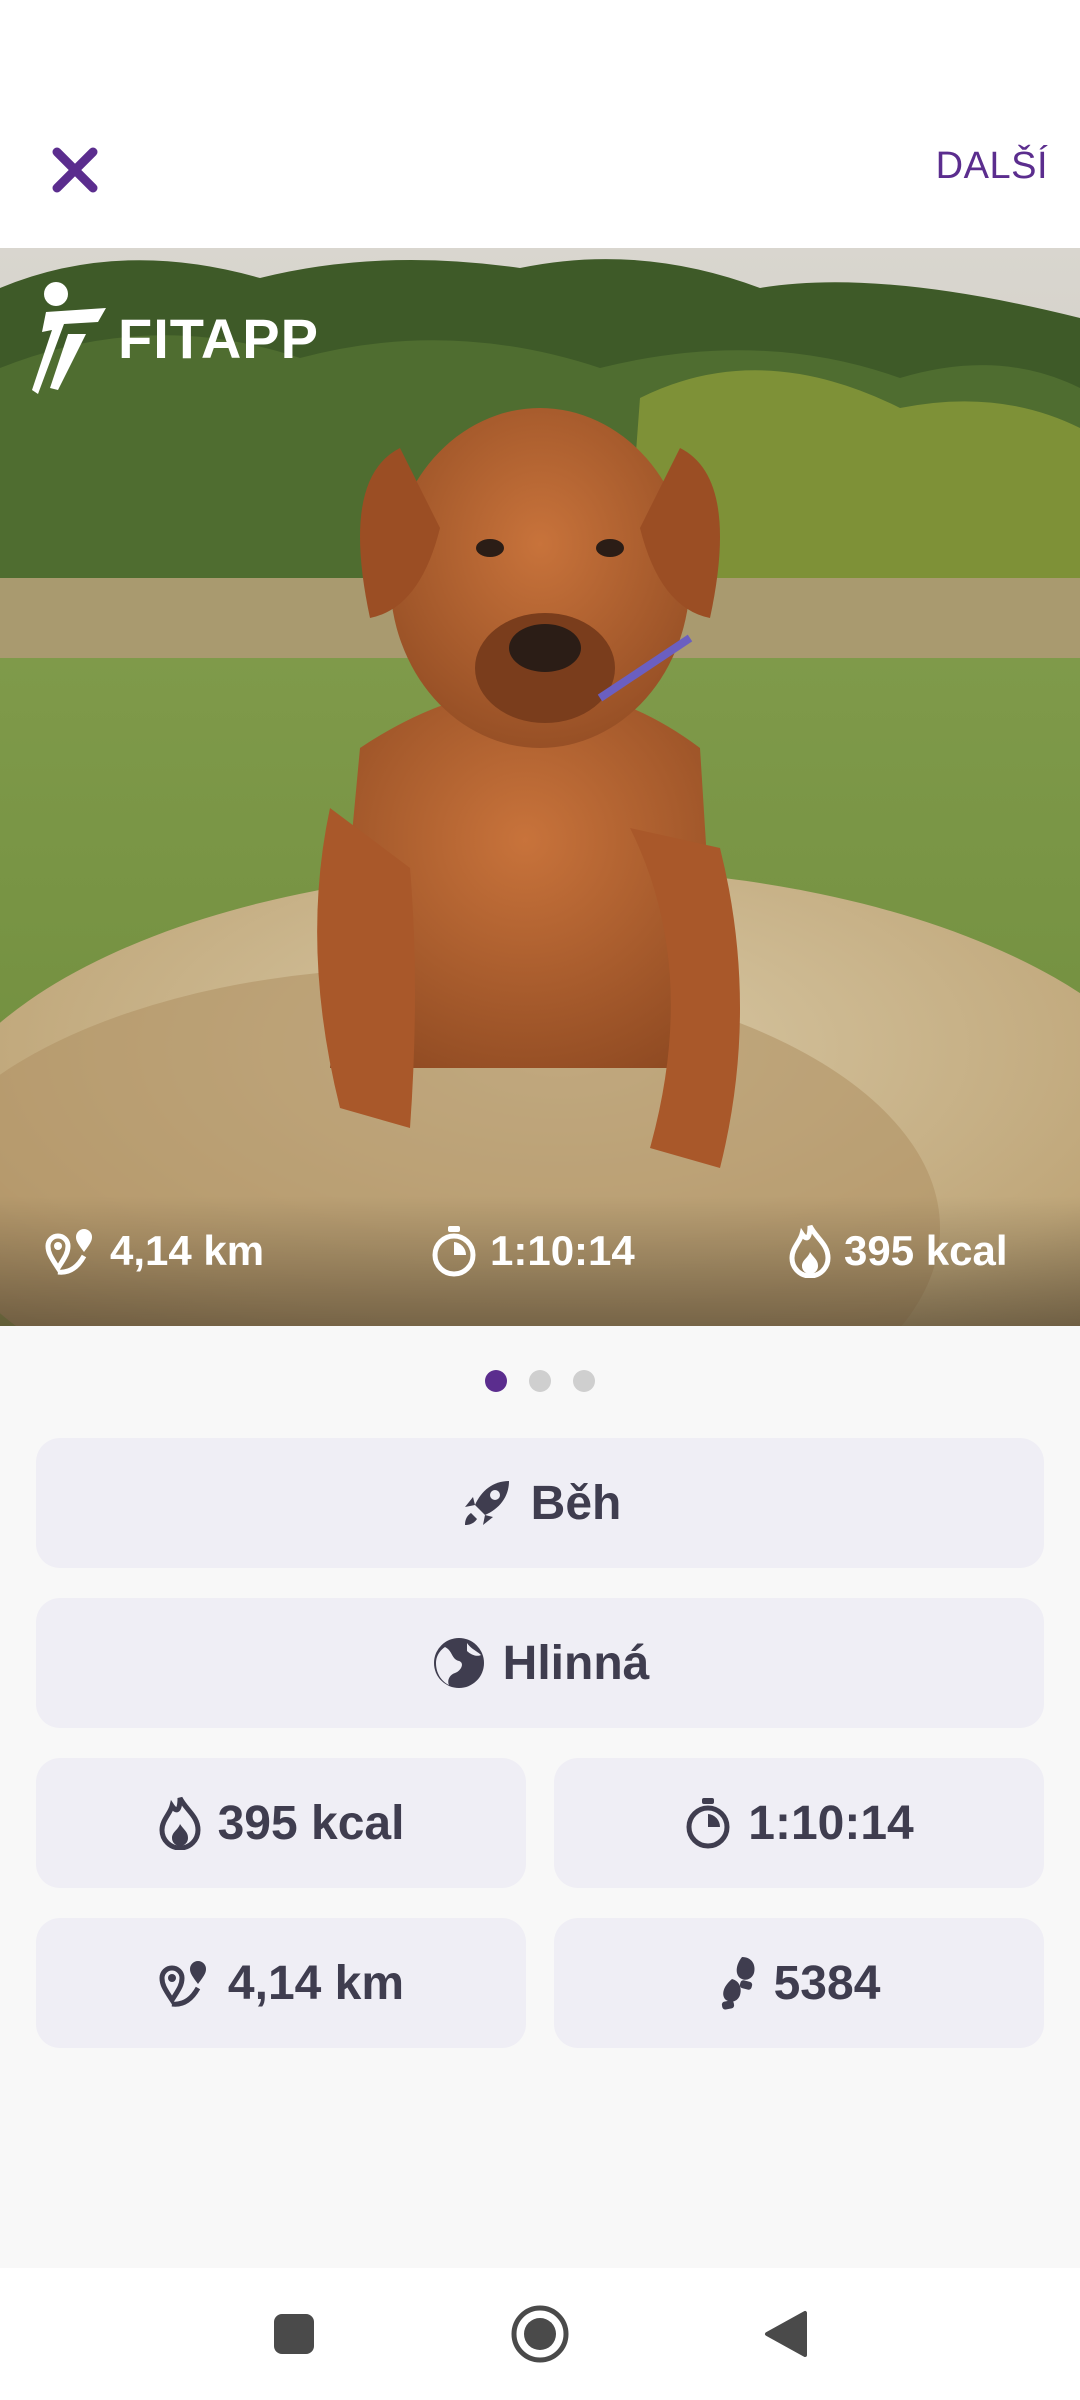  What do you see at coordinates (992, 170) in the screenshot?
I see `next-button: DALŠÍ` at bounding box center [992, 170].